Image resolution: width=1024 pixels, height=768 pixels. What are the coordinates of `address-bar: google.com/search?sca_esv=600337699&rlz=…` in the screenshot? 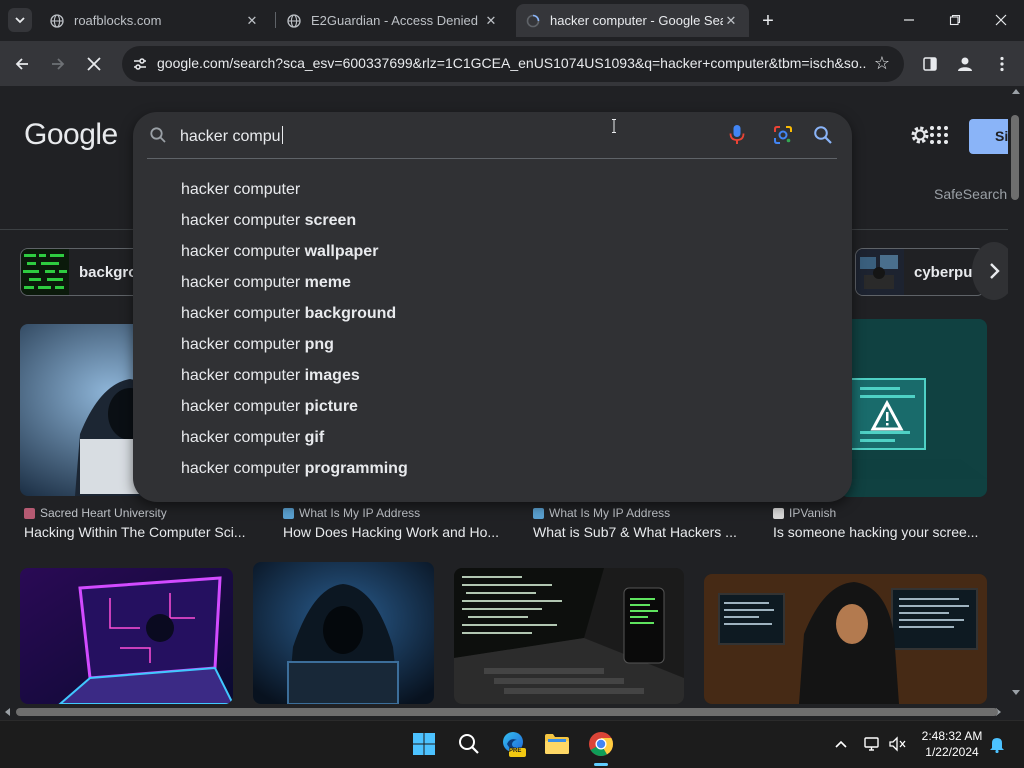 It's located at (513, 64).